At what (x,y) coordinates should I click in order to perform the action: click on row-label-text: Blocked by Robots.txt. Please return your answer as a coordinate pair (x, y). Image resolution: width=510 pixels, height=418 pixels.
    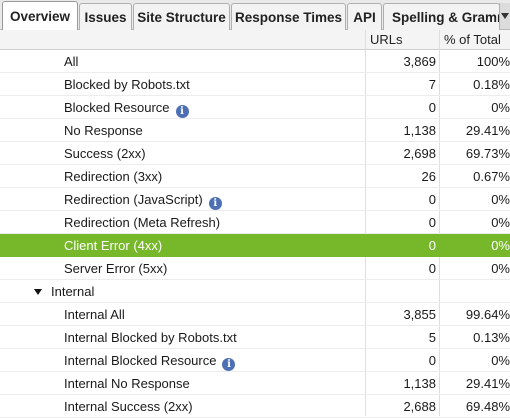
    Looking at the image, I should click on (127, 84).